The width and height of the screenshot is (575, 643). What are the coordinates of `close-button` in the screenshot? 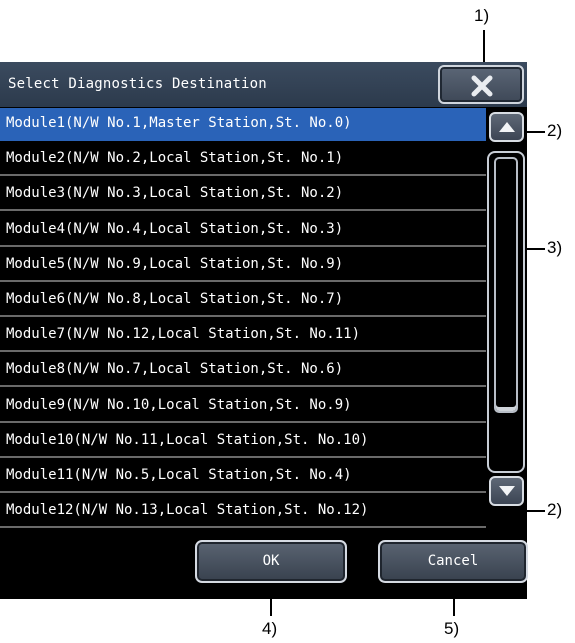 It's located at (481, 84).